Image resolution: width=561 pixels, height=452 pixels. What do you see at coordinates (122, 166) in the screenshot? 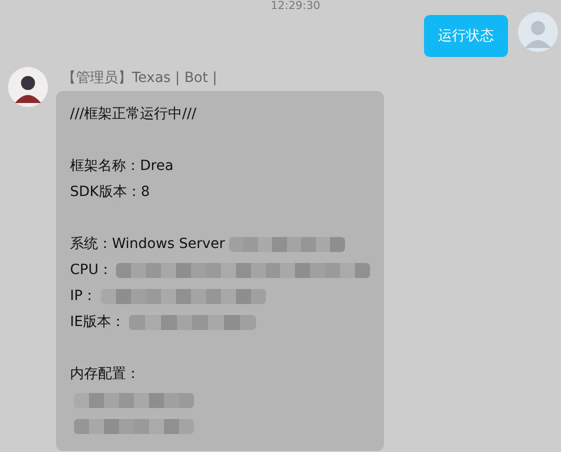
I see `message-line: 框架名称：Drea` at bounding box center [122, 166].